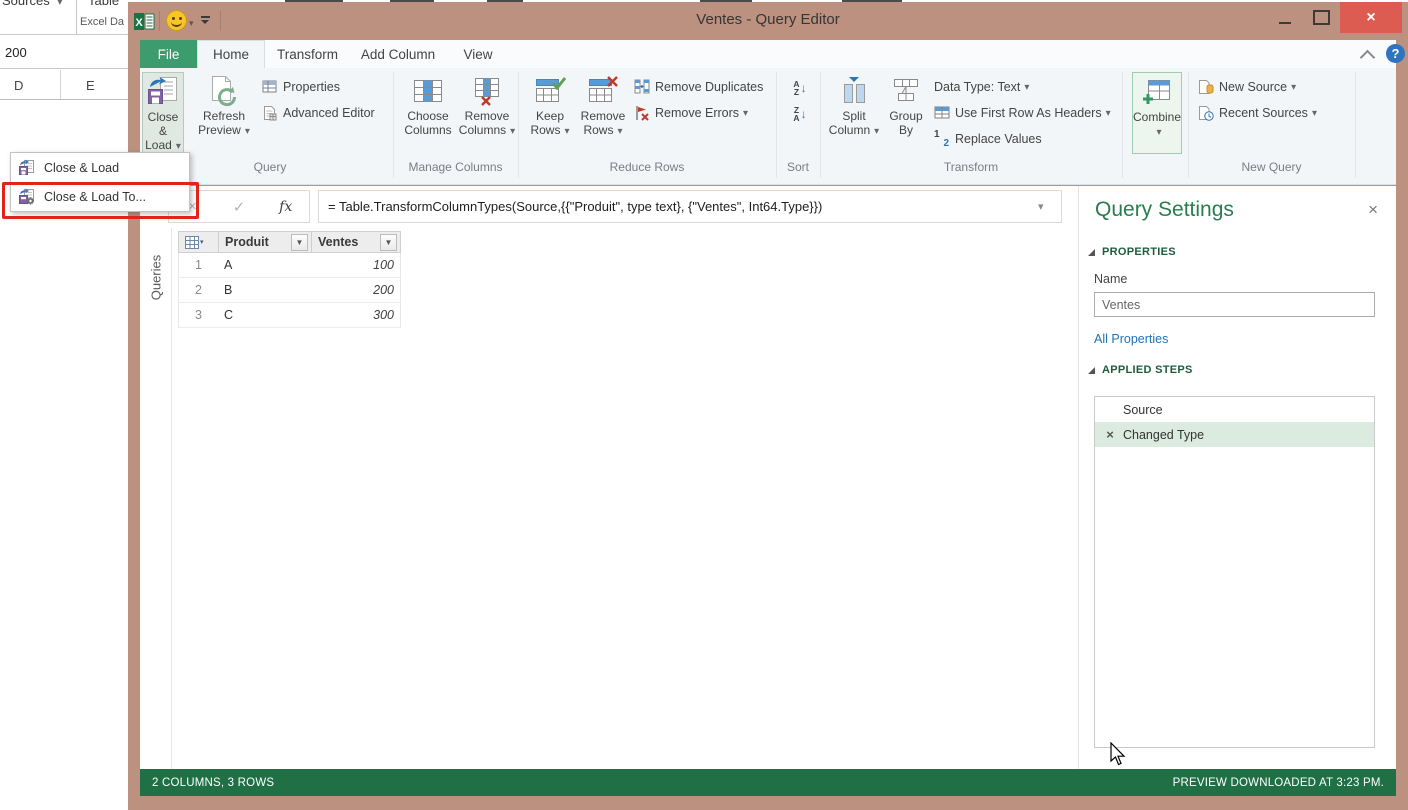 The image size is (1408, 810). What do you see at coordinates (545, 130) in the screenshot?
I see `keep-rows-label2: Rows` at bounding box center [545, 130].